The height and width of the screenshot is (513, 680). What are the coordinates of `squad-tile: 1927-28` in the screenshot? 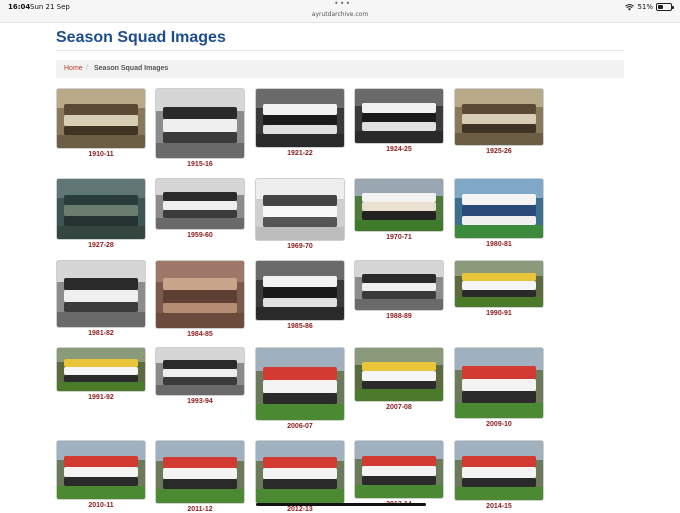 It's located at (101, 213).